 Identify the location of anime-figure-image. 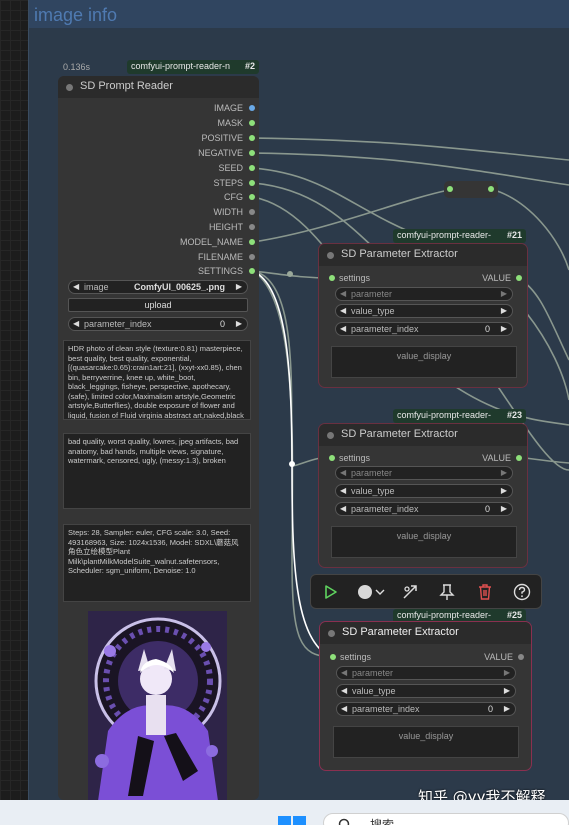
(157, 706).